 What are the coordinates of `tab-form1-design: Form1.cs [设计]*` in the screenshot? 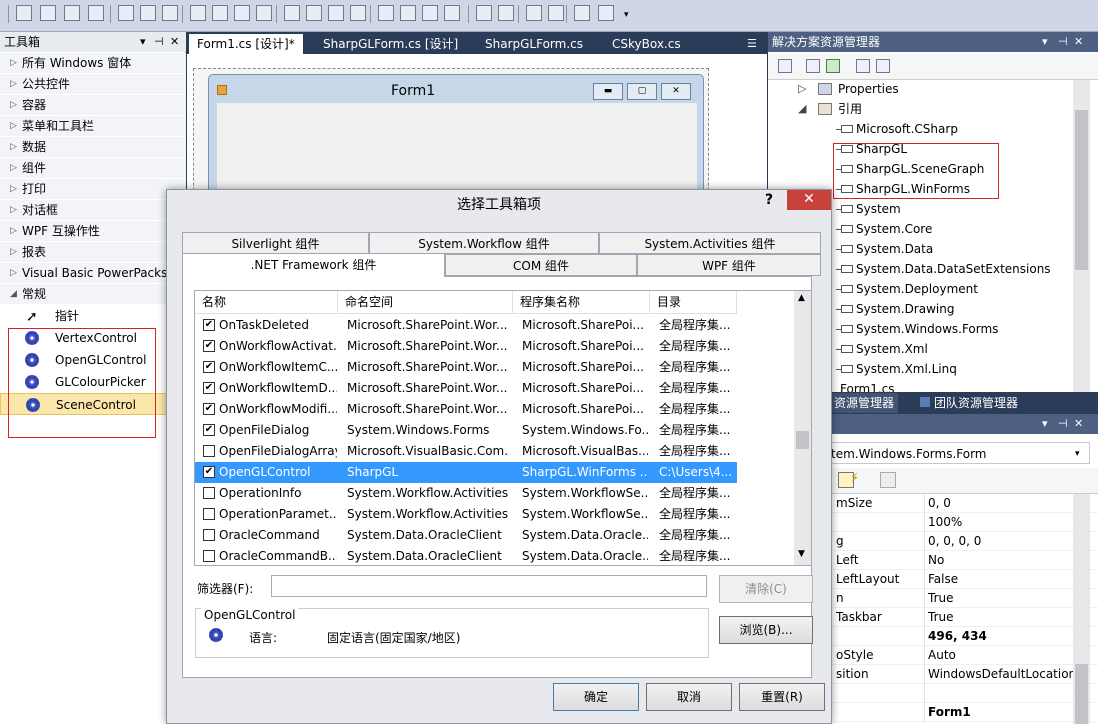 It's located at (246, 44).